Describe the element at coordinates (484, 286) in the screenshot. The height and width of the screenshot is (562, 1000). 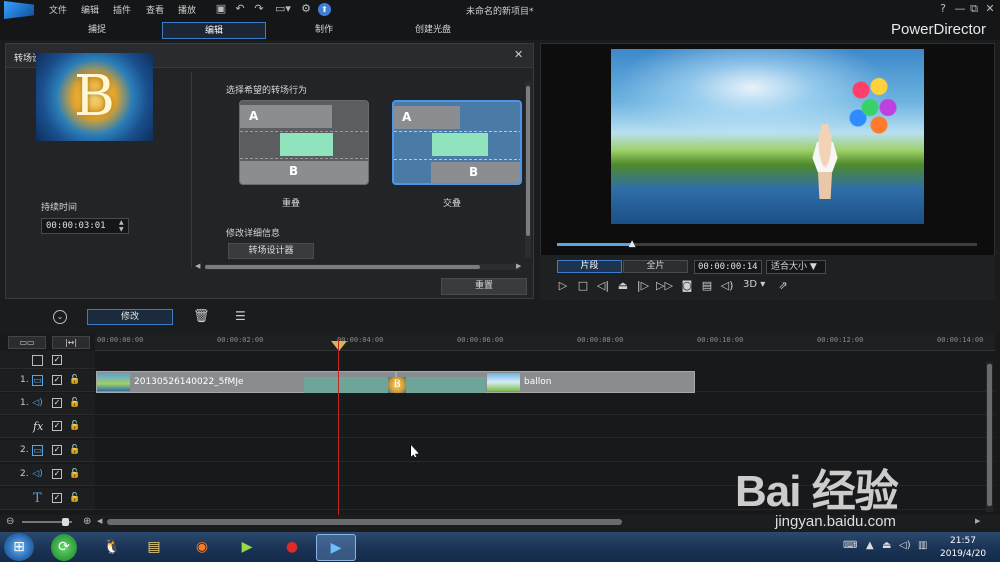
I see `reset-button: 重置` at that location.